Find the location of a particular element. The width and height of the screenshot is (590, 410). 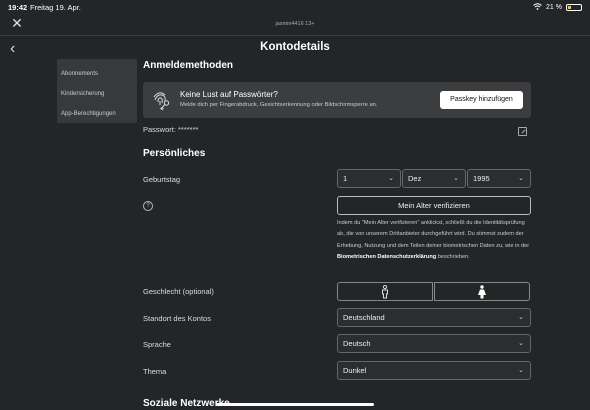

language-select: Deutsch ⌄ is located at coordinates (434, 343).